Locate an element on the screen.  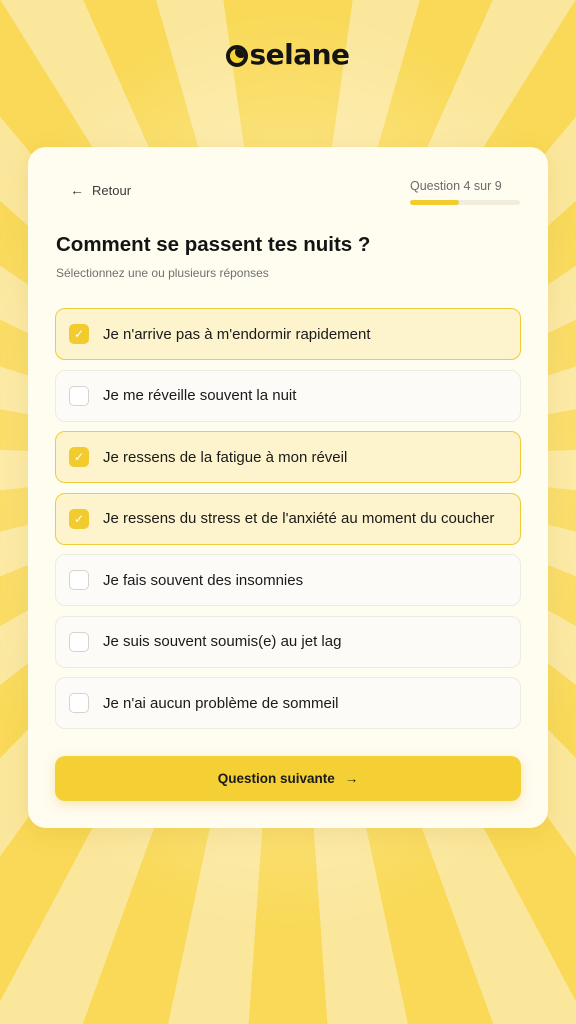
arrow-left-icon: ← is located at coordinates (77, 190).